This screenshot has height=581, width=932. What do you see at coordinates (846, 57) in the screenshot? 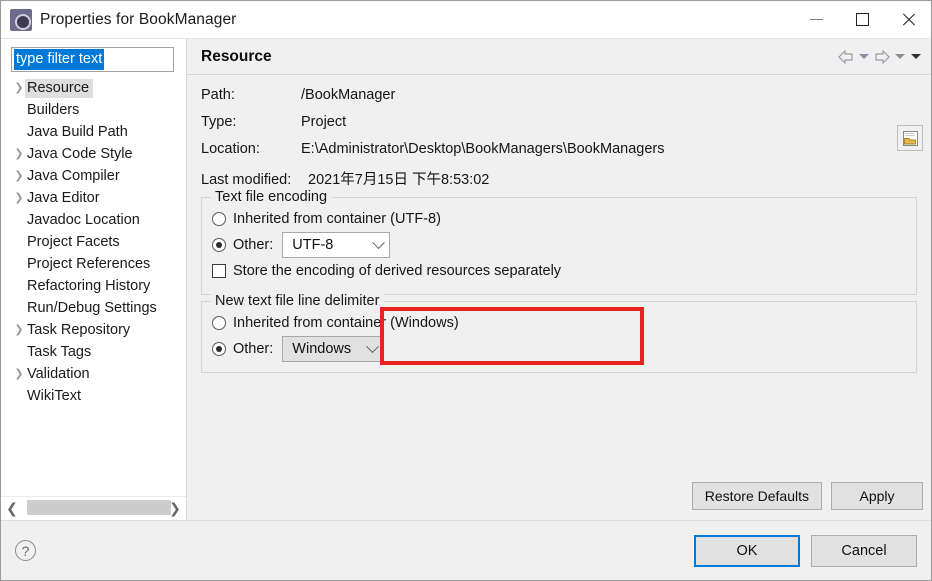
I see `arrow-left-icon` at bounding box center [846, 57].